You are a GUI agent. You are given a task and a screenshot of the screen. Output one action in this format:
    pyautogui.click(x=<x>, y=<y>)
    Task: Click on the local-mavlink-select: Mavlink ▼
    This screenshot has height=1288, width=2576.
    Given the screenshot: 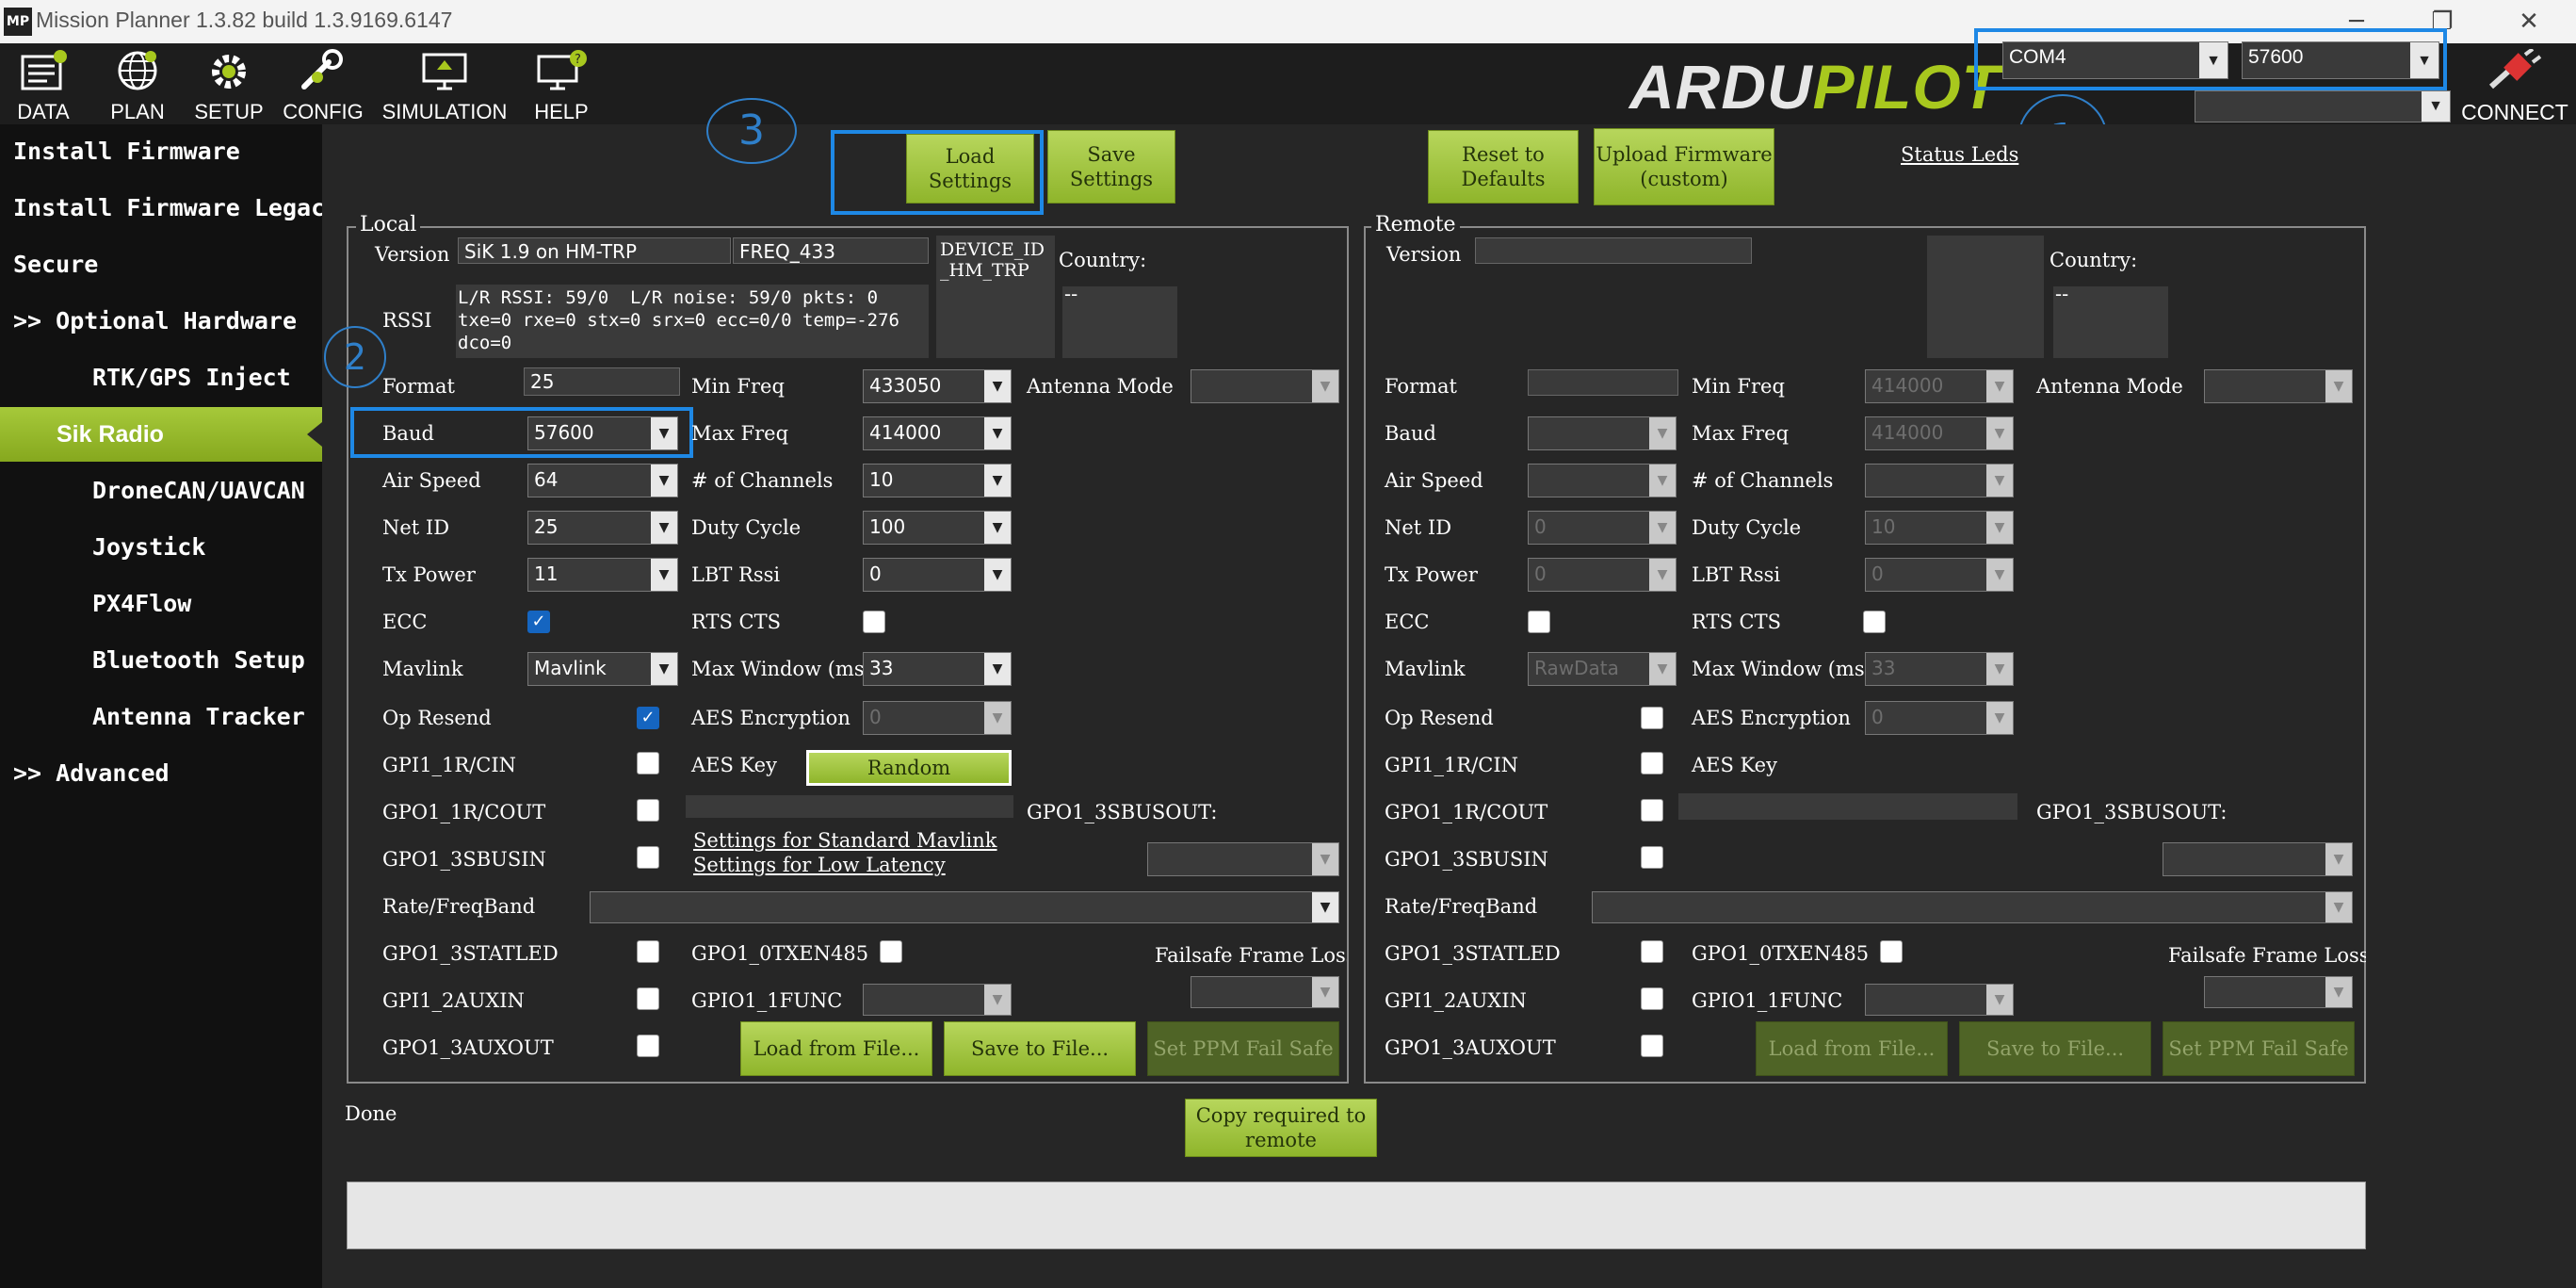 What is the action you would take?
    pyautogui.click(x=602, y=669)
    